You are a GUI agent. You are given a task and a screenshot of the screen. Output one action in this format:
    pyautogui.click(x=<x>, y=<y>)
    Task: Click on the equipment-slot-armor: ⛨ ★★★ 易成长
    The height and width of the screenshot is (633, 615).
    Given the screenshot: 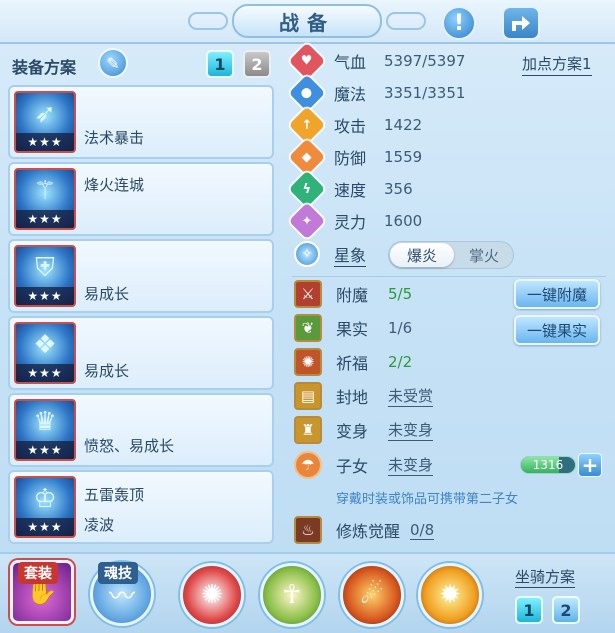 What is the action you would take?
    pyautogui.click(x=141, y=276)
    